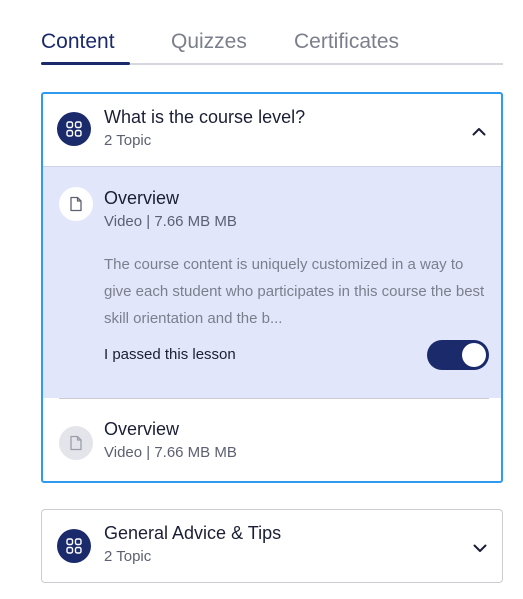 This screenshot has height=599, width=523. What do you see at coordinates (85, 63) in the screenshot?
I see `active-tab-indicator` at bounding box center [85, 63].